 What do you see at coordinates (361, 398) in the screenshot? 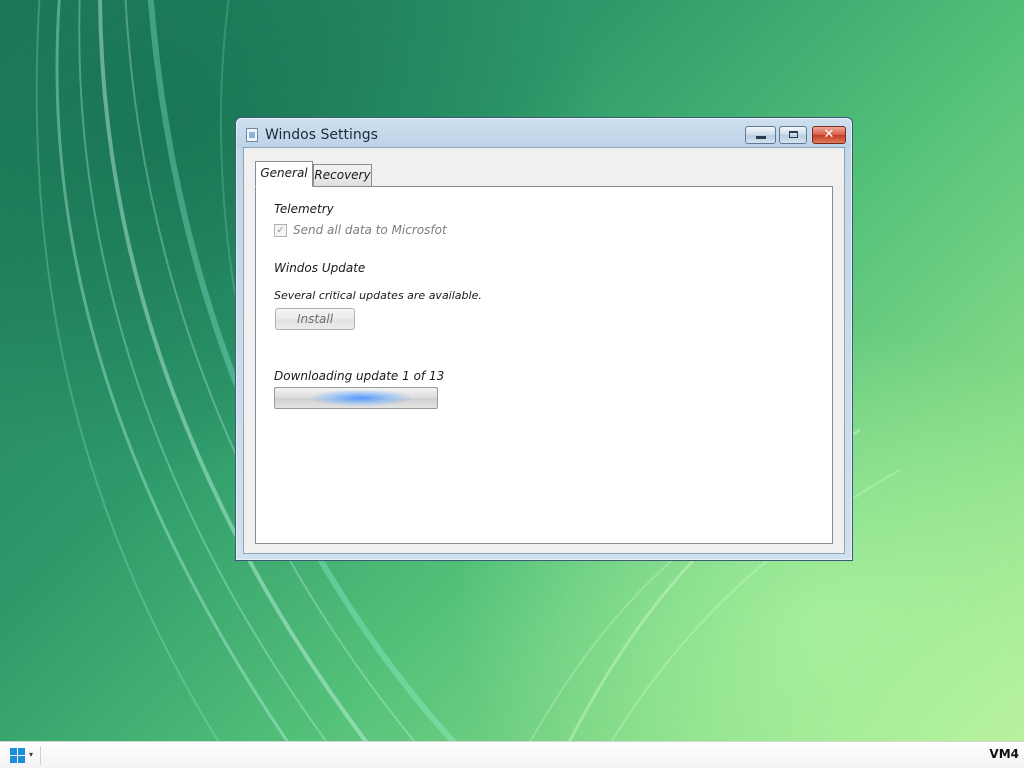
I see `progress-marquee-glow` at bounding box center [361, 398].